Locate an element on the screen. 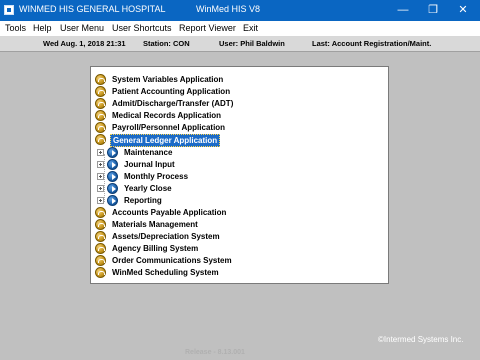 Image resolution: width=480 pixels, height=360 pixels. tree-subitem-label: Journal Input is located at coordinates (149, 164).